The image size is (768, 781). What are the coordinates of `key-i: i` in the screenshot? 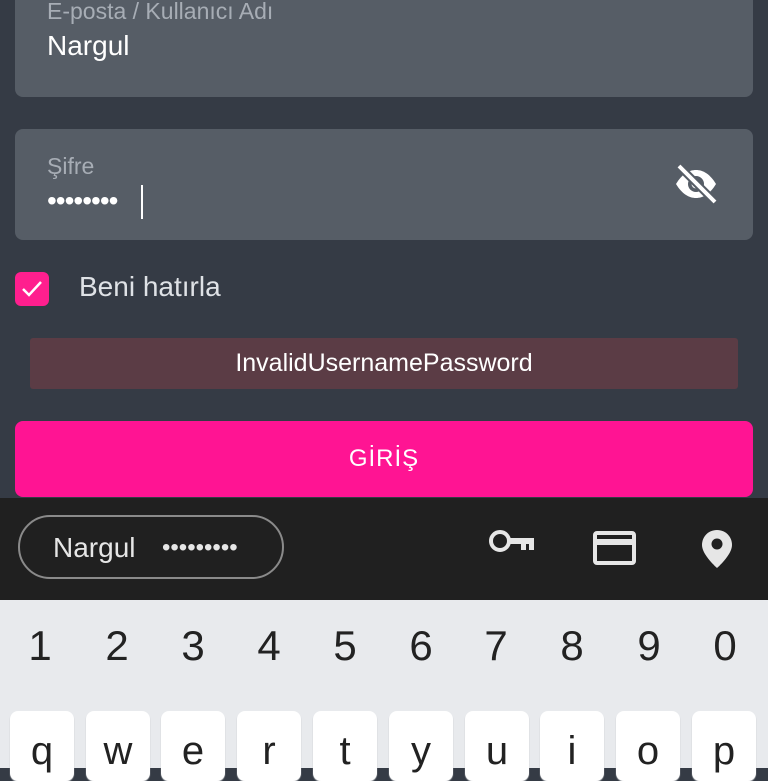 It's located at (572, 746).